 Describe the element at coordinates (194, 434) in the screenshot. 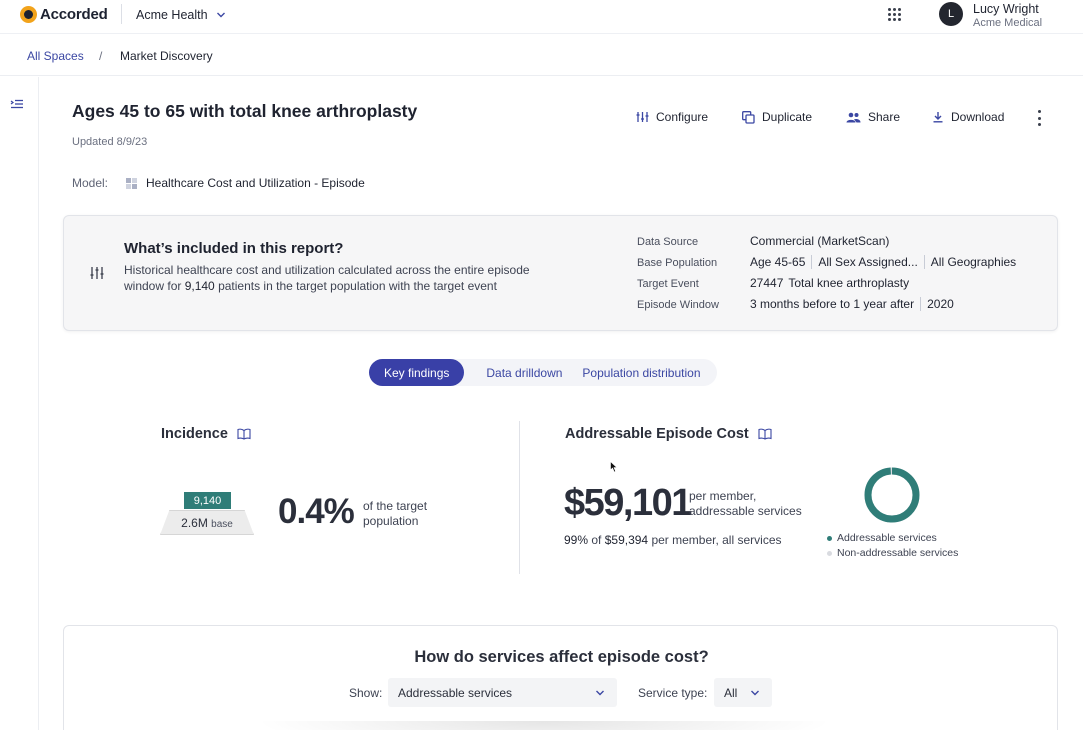

I see `incidence-title: Incidence` at that location.